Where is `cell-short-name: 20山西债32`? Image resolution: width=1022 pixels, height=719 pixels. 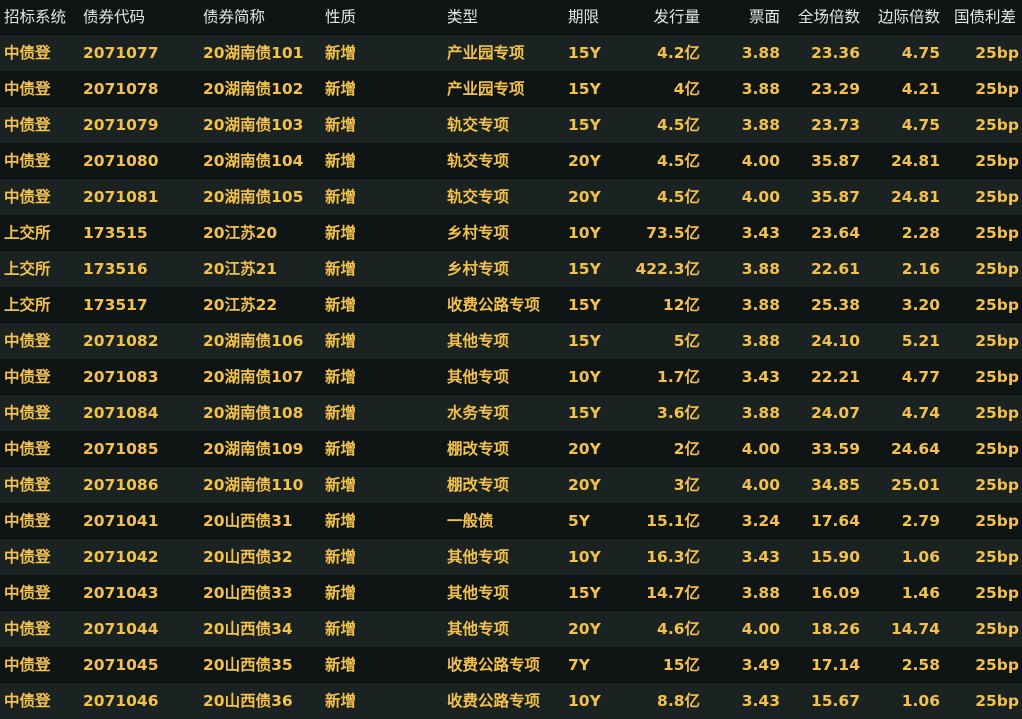
cell-short-name: 20山西债32 is located at coordinates (248, 557).